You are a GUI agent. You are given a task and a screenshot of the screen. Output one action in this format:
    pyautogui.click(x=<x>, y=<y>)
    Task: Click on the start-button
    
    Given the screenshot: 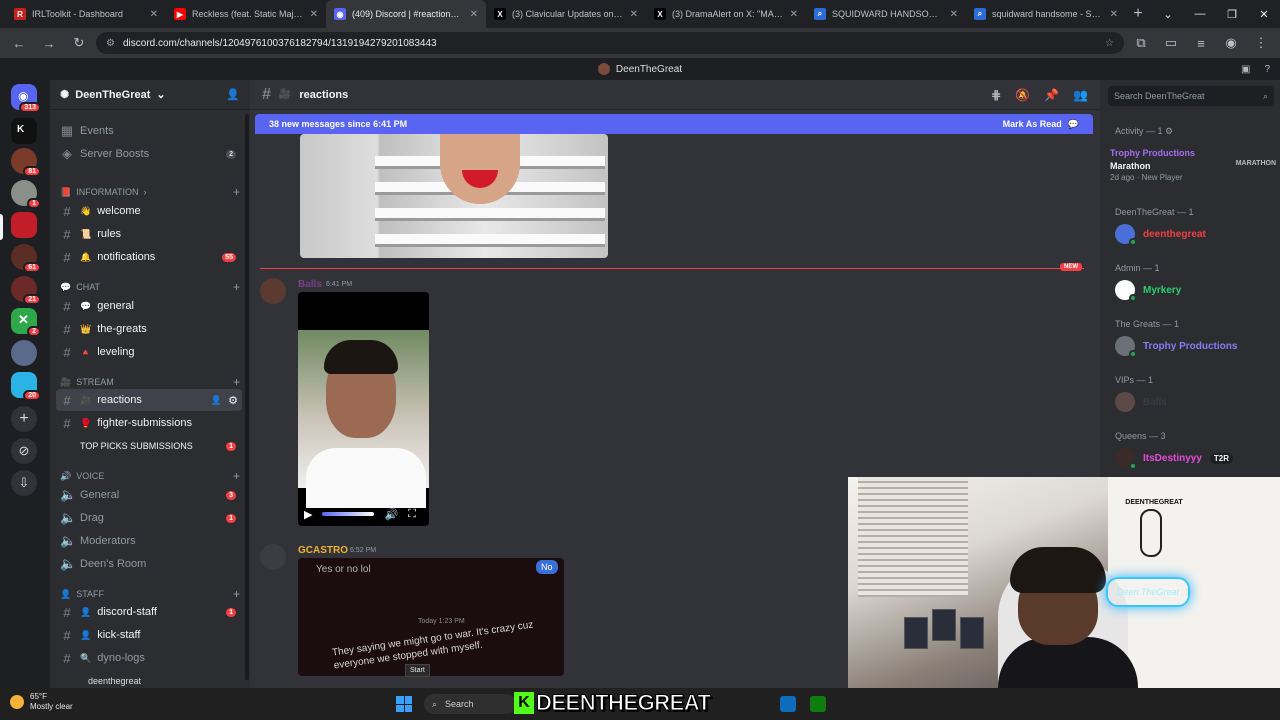 What is the action you would take?
    pyautogui.click(x=404, y=704)
    